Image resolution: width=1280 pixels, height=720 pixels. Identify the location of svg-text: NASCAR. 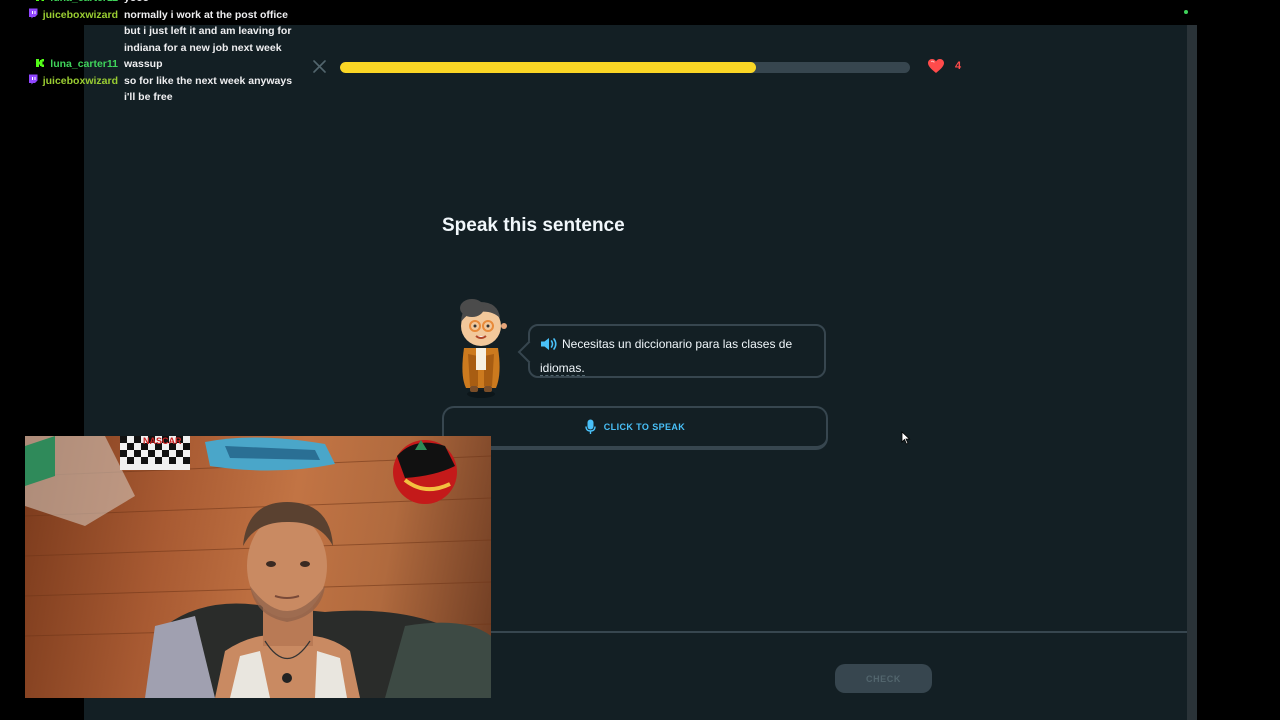
(162, 441).